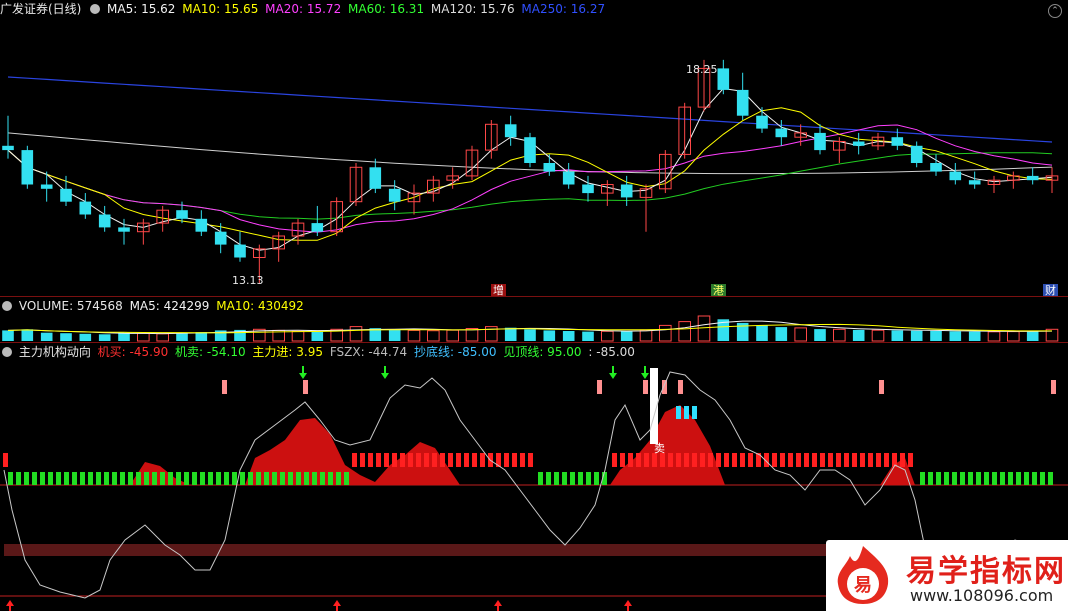 This screenshot has width=1068, height=611. I want to click on sell-marker-label: 卖, so click(659, 448).